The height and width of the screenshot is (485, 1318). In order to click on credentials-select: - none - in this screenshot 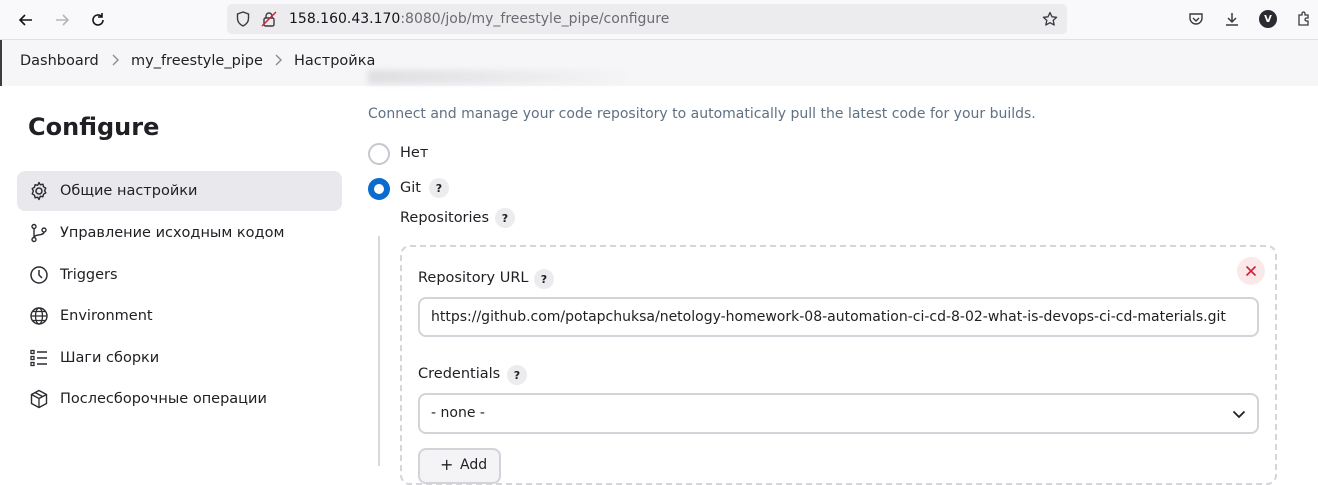, I will do `click(838, 413)`.